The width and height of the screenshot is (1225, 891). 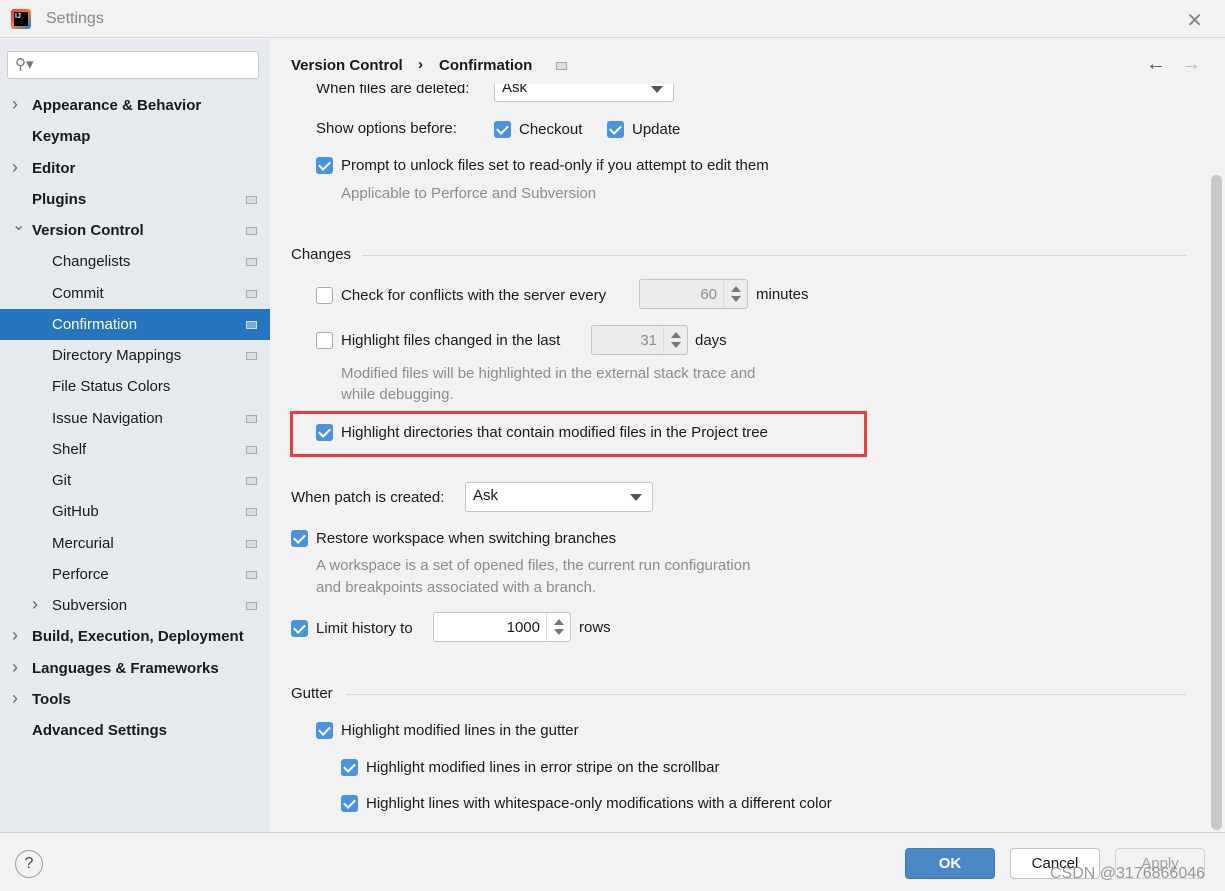 I want to click on sidebar-item-languages-frameworks: › Languages & Frameworks, so click(x=135, y=668).